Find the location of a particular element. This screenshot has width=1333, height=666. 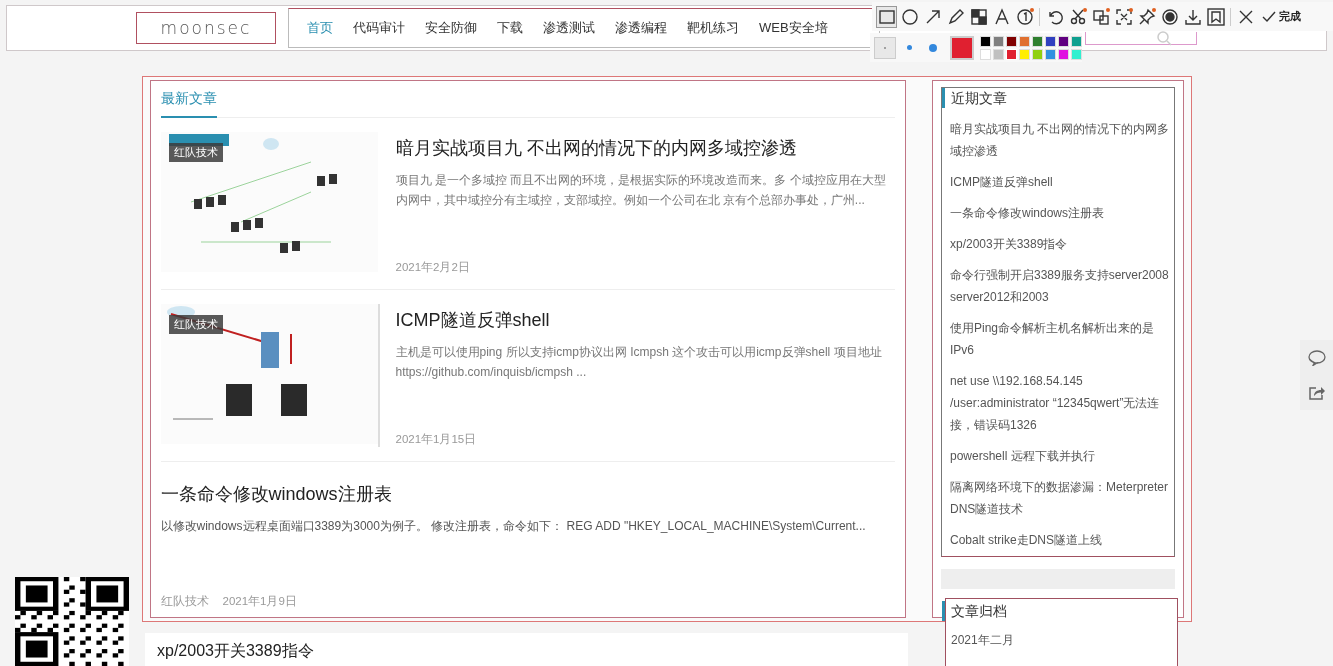

share-button is located at coordinates (1316, 392).